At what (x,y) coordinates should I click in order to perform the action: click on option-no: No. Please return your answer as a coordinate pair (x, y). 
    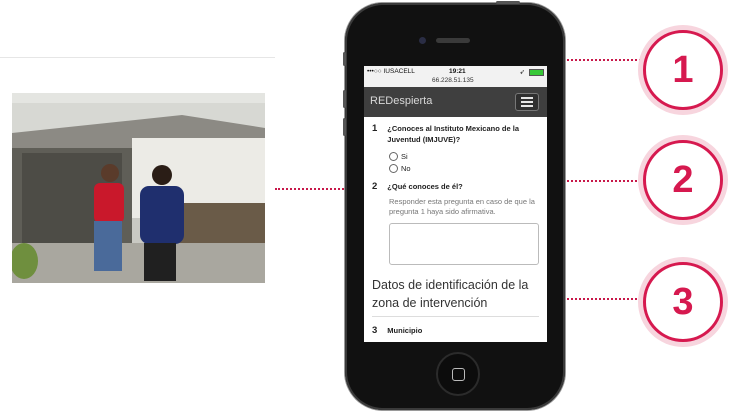
    Looking at the image, I should click on (464, 168).